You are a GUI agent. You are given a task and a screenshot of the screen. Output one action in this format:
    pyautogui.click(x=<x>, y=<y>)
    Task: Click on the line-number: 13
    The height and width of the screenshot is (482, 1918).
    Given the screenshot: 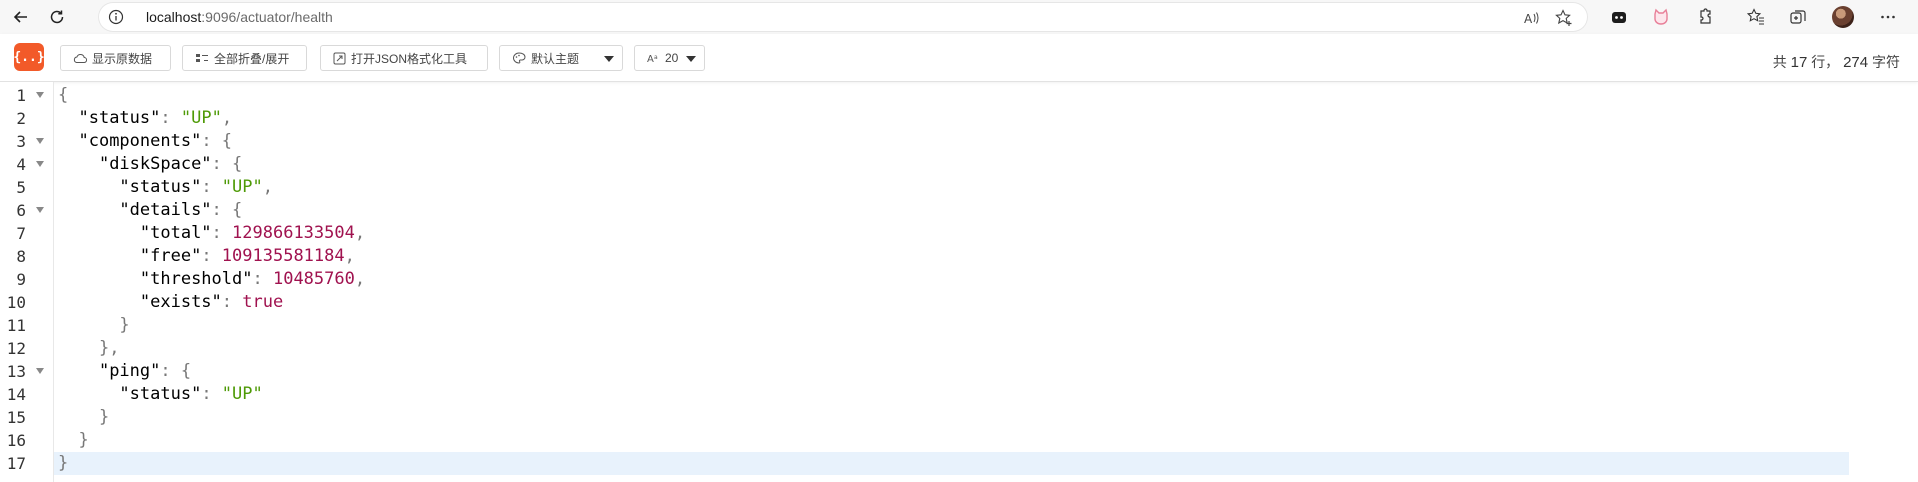 What is the action you would take?
    pyautogui.click(x=16, y=371)
    